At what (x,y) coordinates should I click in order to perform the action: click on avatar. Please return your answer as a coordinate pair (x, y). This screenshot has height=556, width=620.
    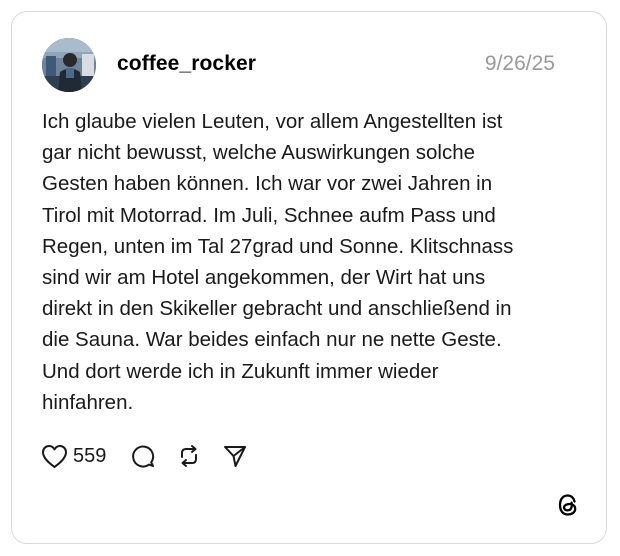
    Looking at the image, I should click on (69, 65).